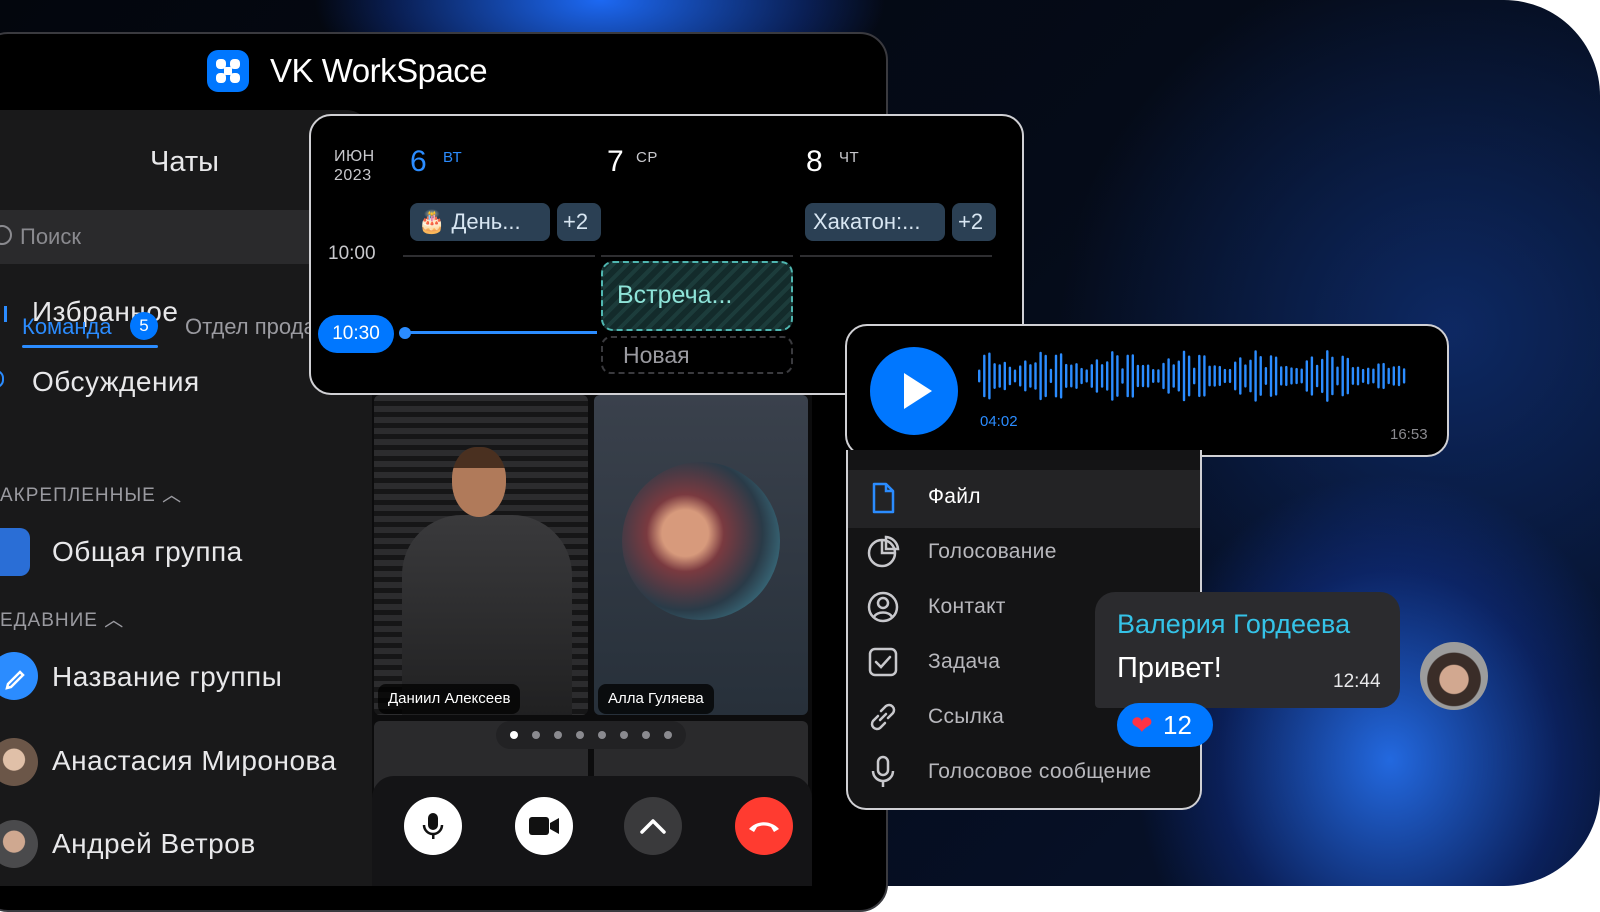 The width and height of the screenshot is (1600, 912). What do you see at coordinates (615, 162) in the screenshot?
I see `day-number: 7` at bounding box center [615, 162].